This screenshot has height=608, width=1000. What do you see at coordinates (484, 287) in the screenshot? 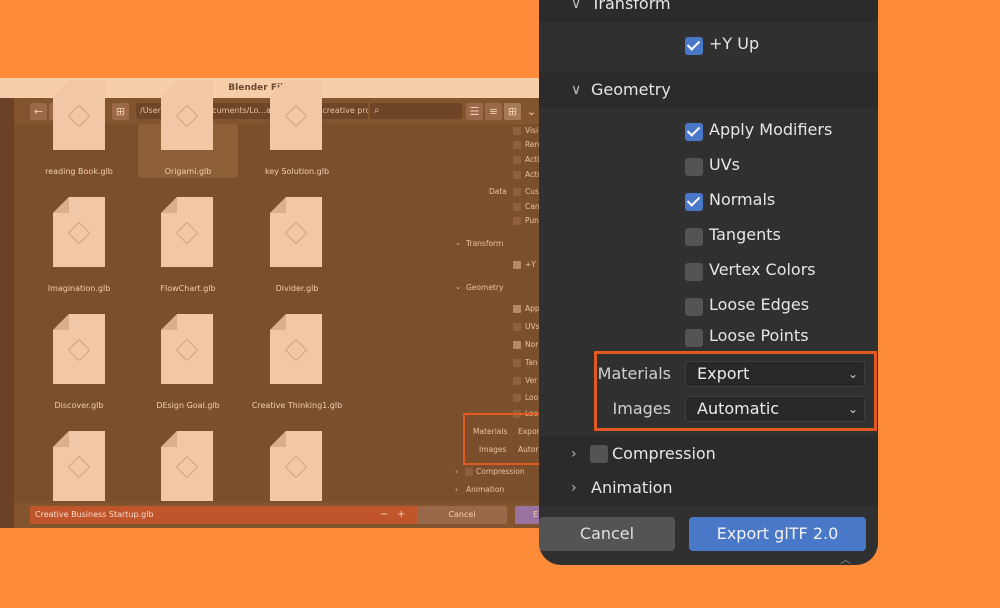
I see `geometry-header: Geometry` at bounding box center [484, 287].